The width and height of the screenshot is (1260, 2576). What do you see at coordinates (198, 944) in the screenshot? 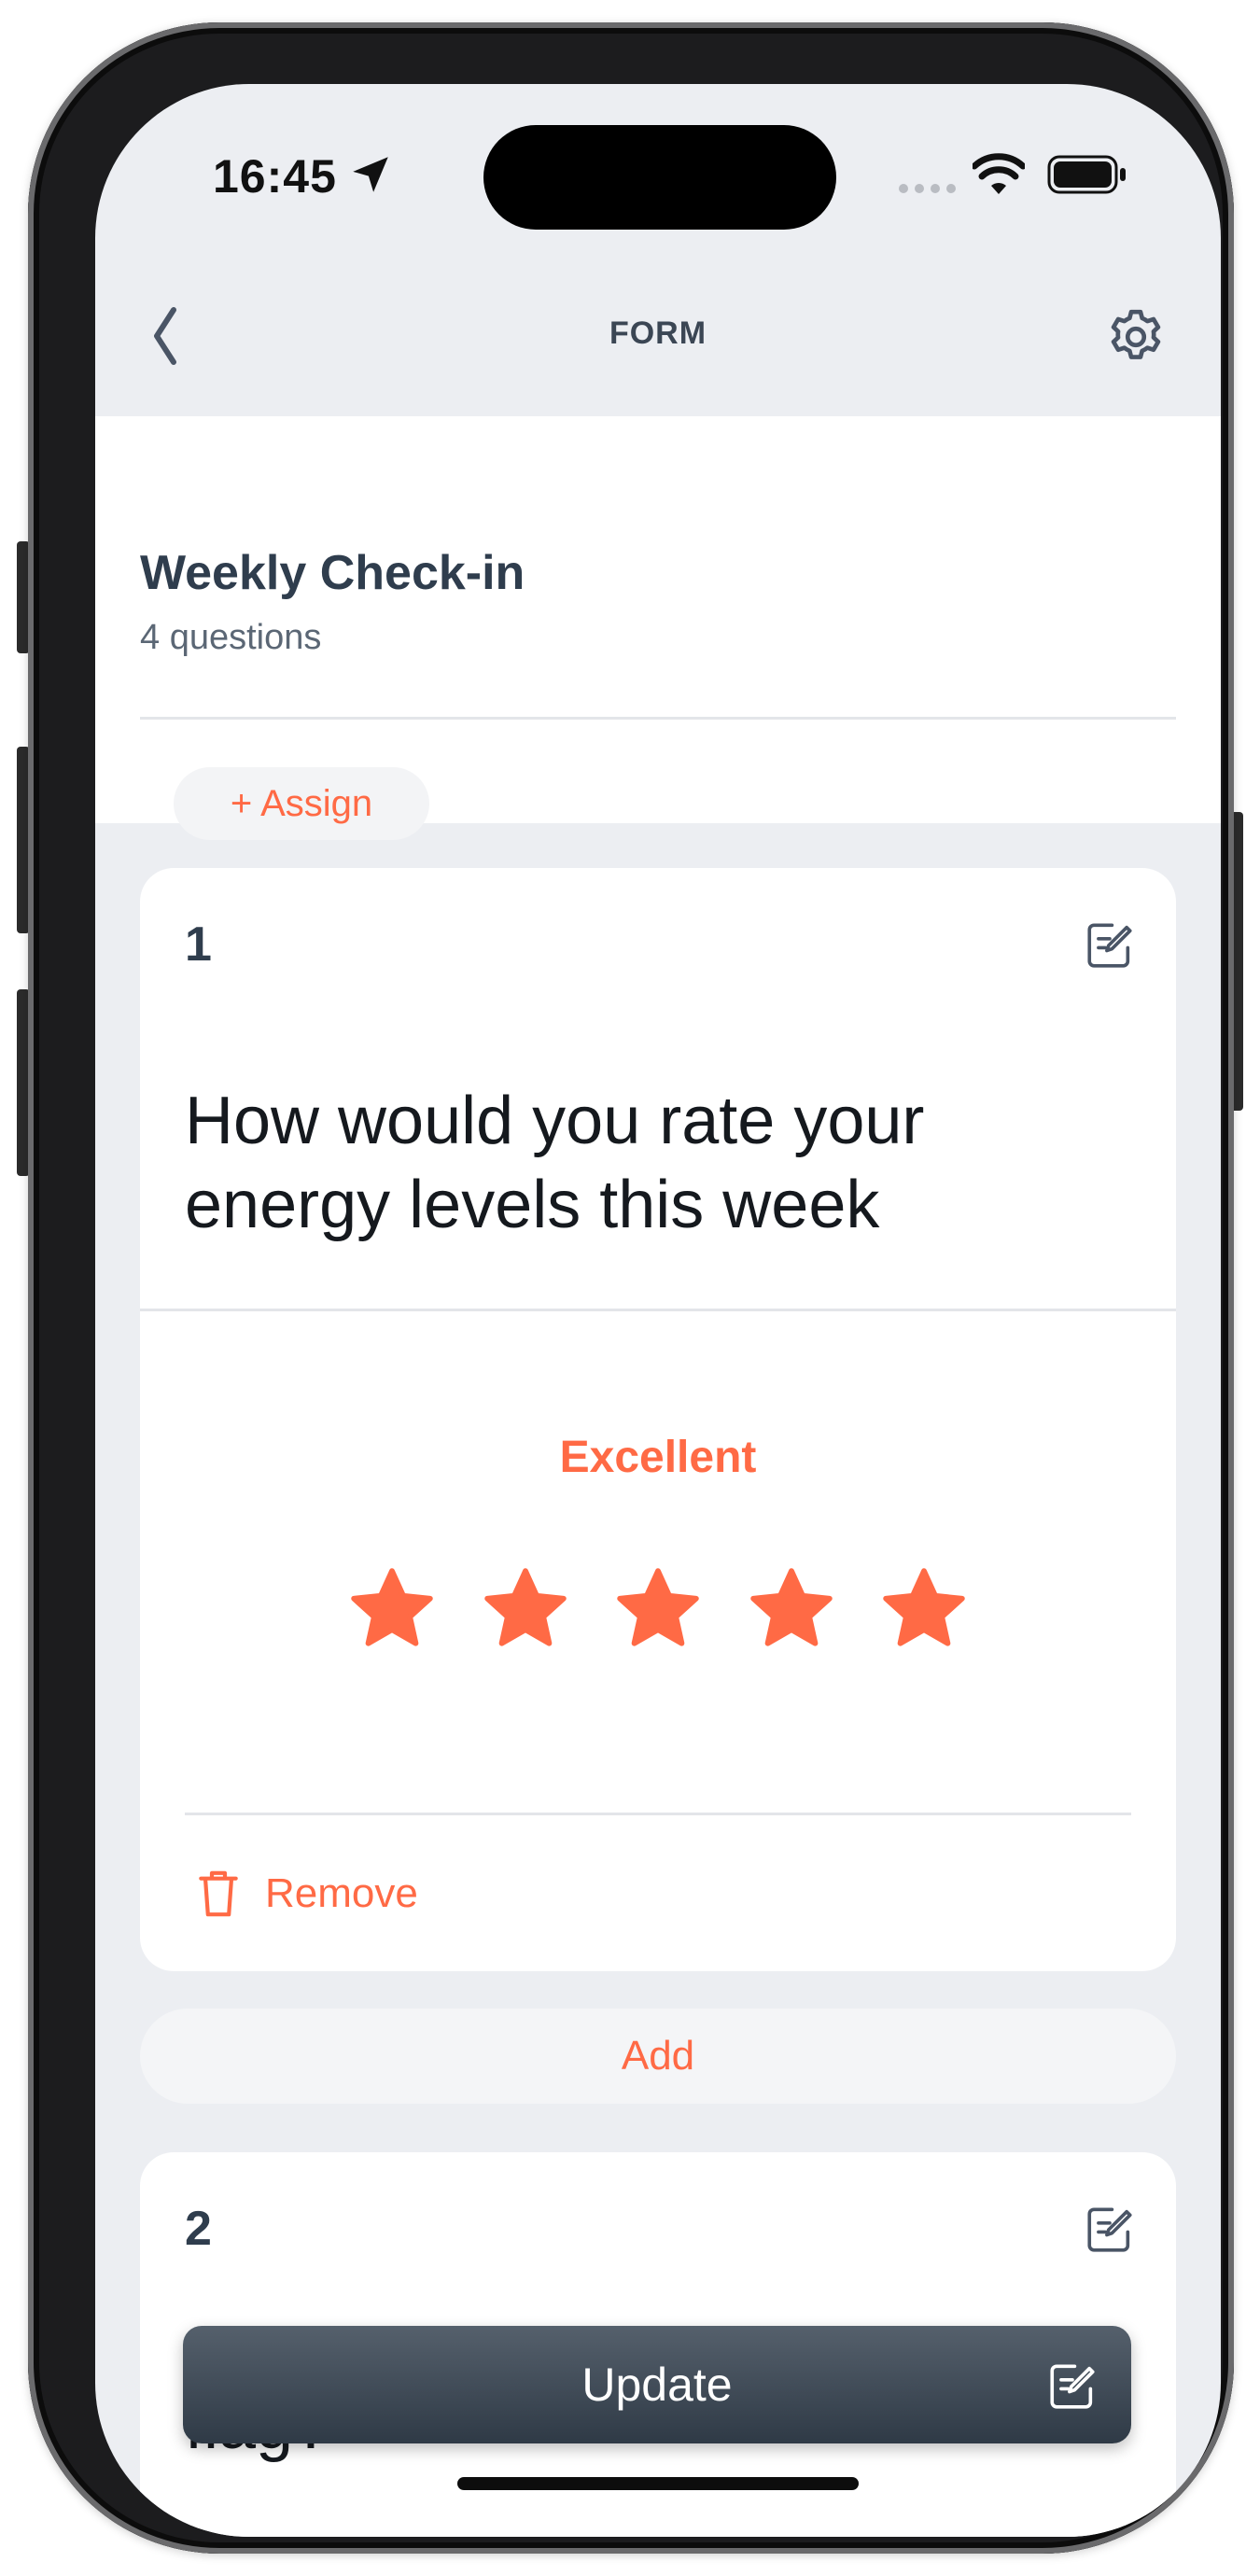
I see `question-number: 1` at bounding box center [198, 944].